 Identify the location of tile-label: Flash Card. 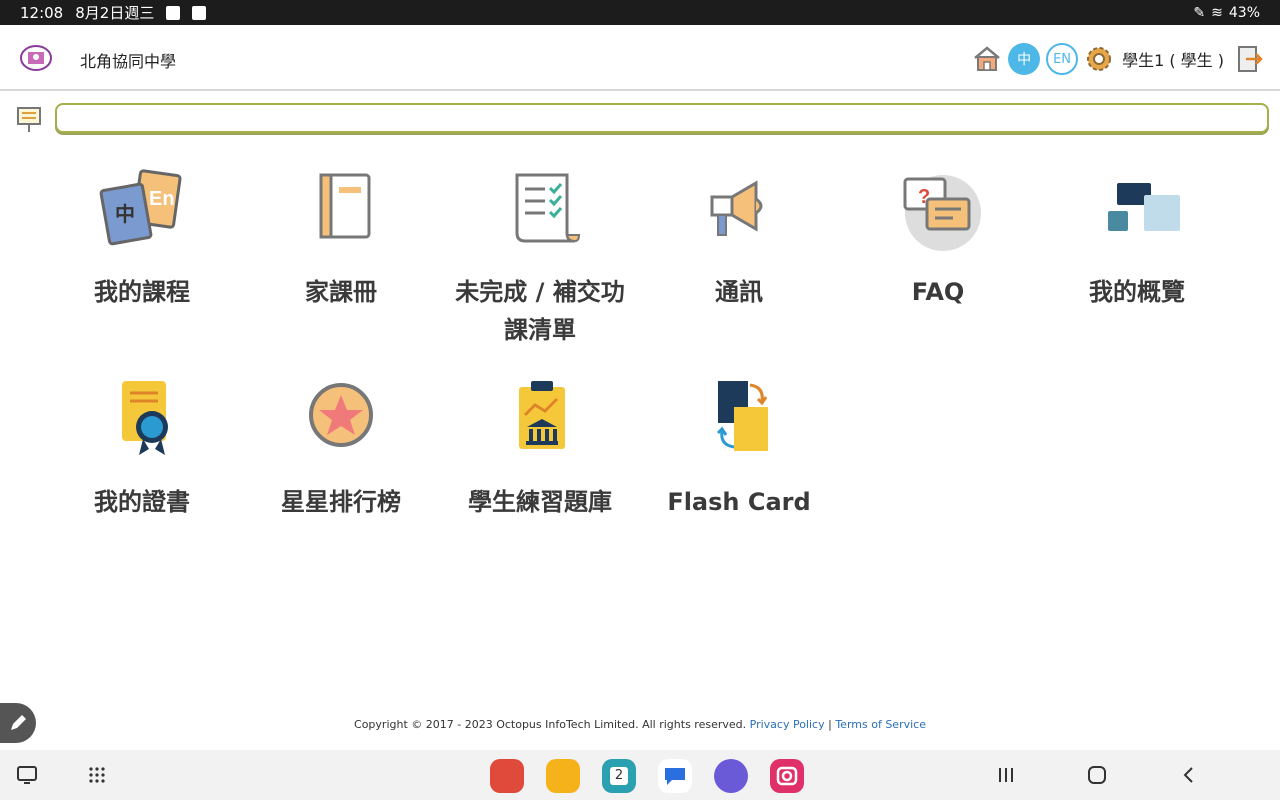
(739, 502).